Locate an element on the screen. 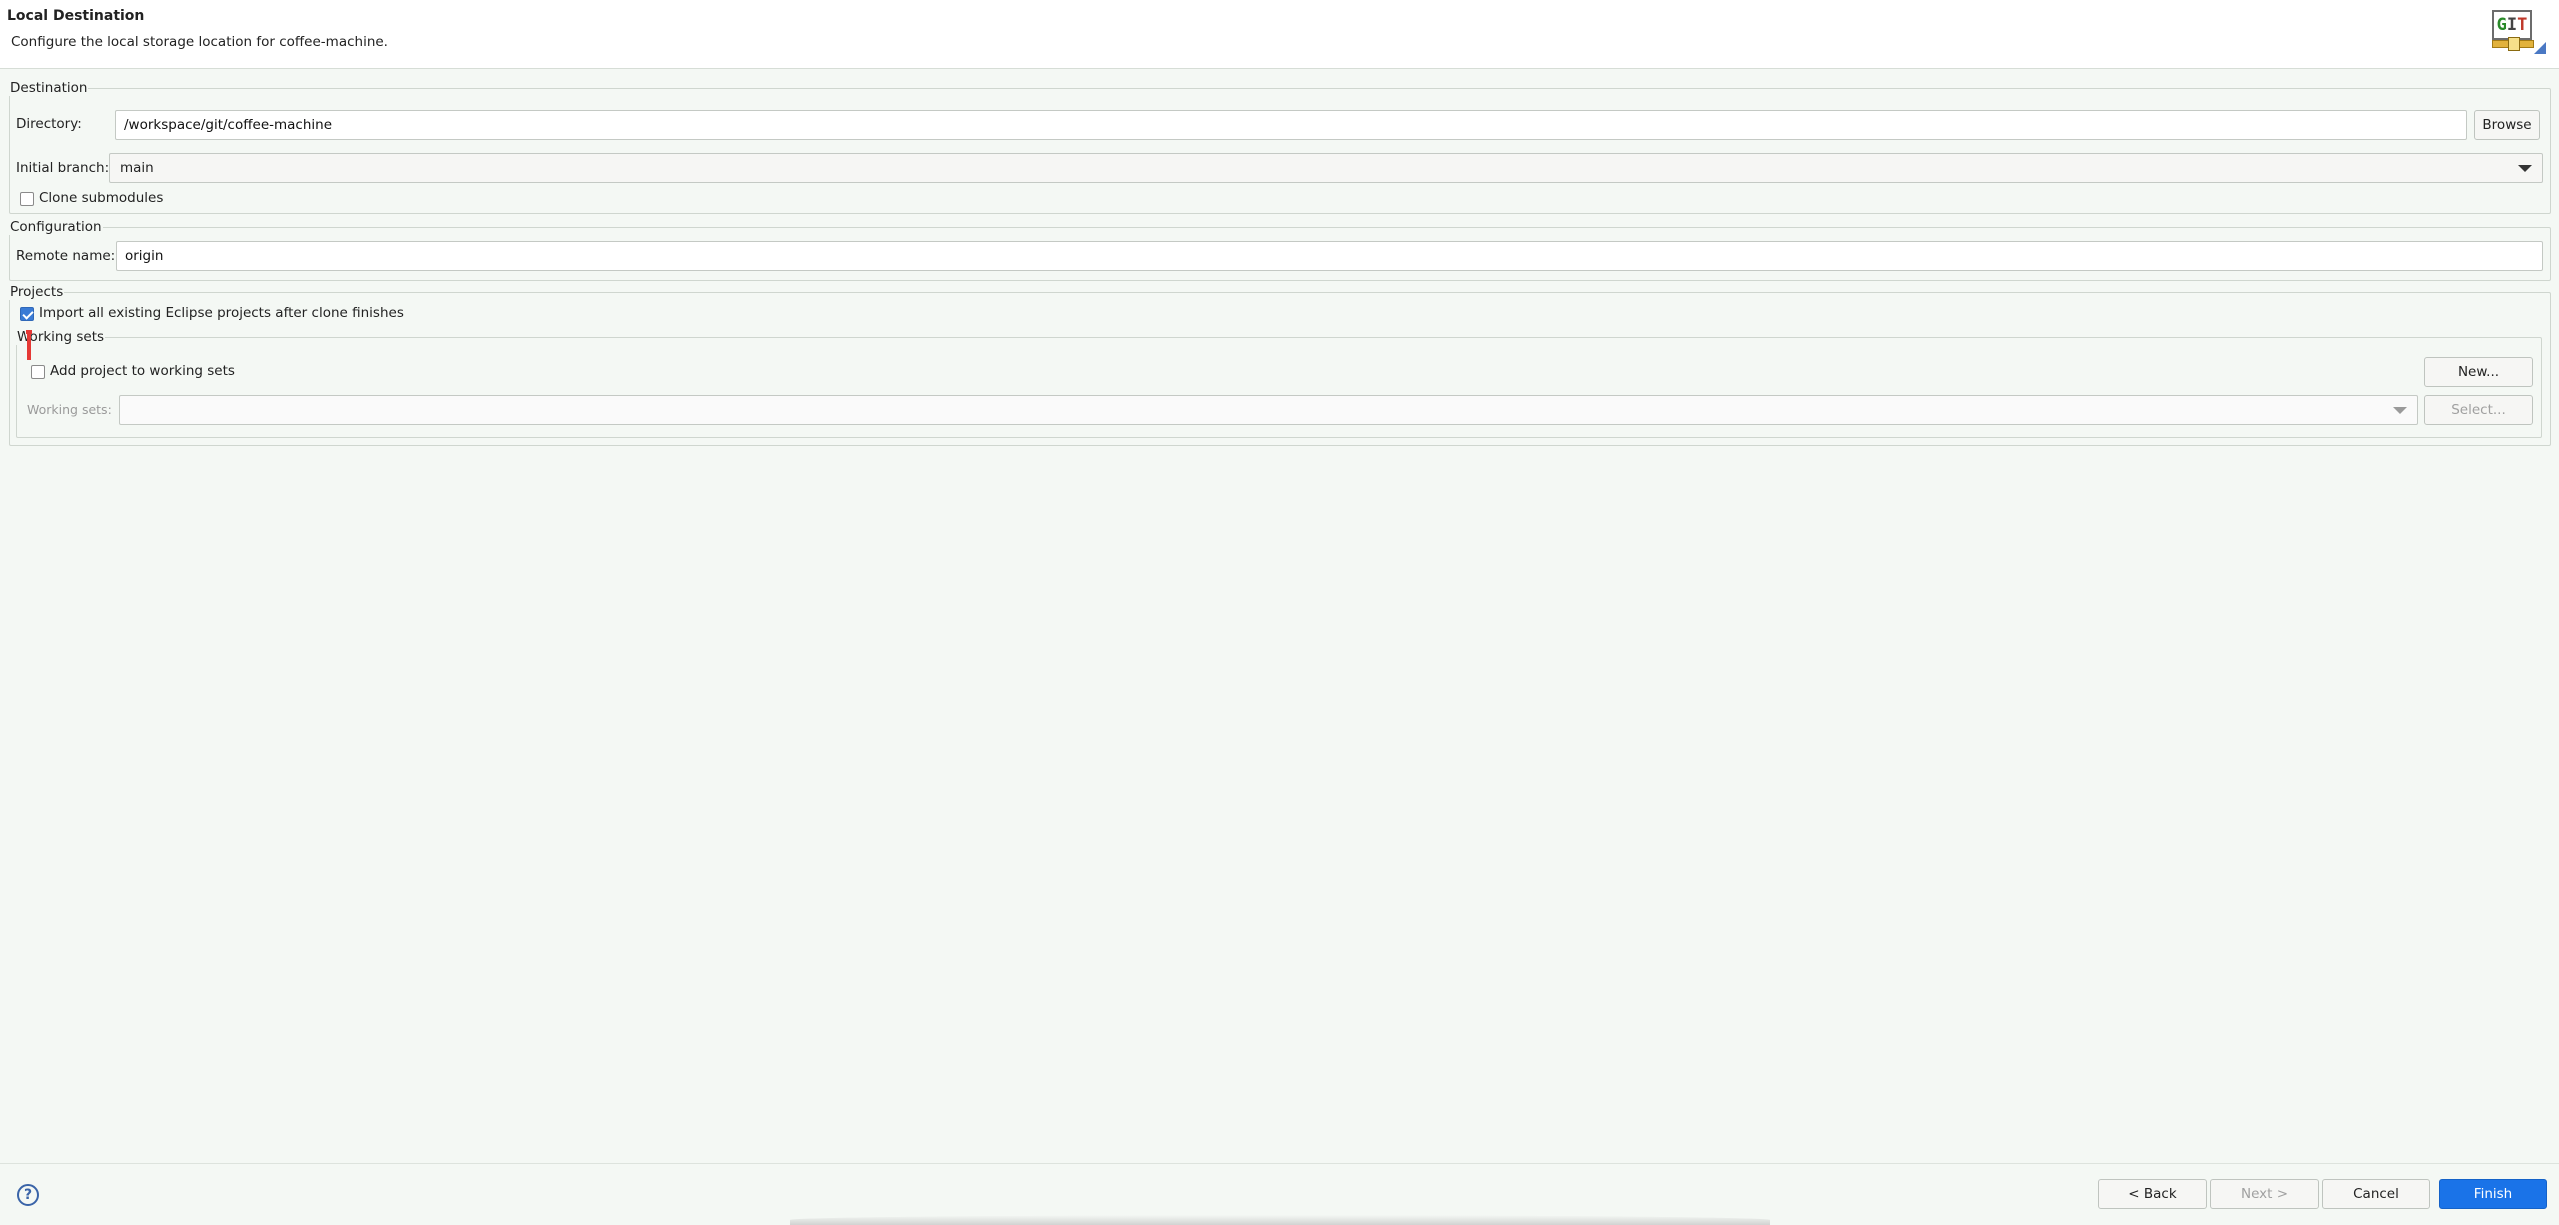  initial-branch-select: main is located at coordinates (1326, 168).